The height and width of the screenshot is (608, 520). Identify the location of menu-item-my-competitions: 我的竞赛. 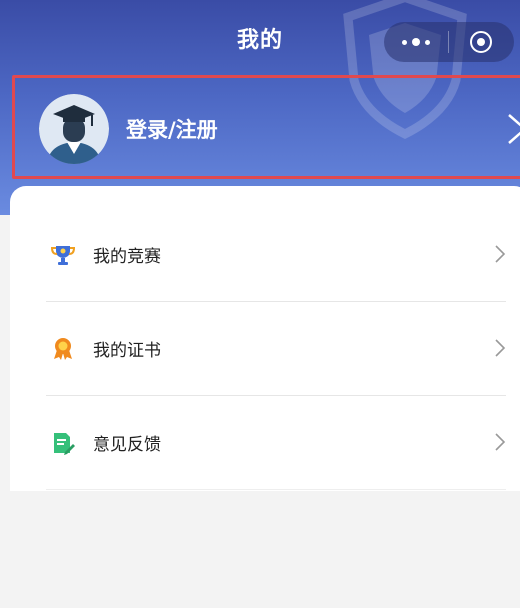
(276, 255).